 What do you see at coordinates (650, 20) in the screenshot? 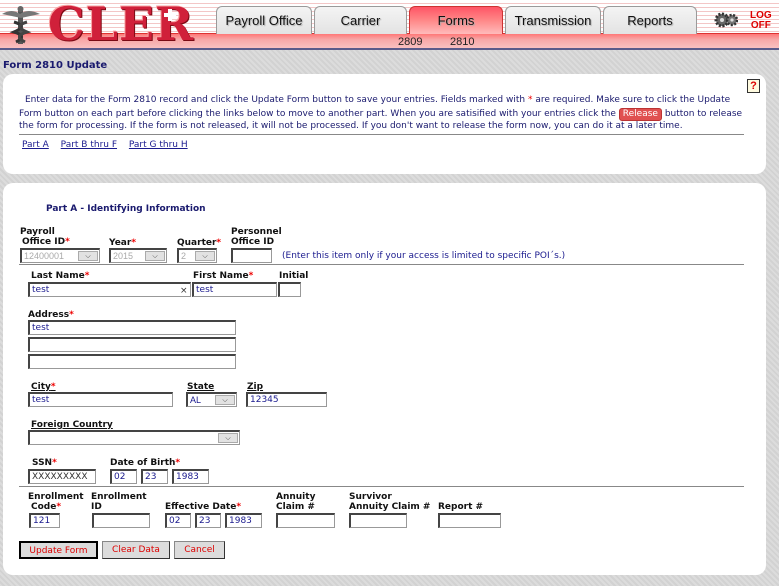
I see `tab-reports: Reports` at bounding box center [650, 20].